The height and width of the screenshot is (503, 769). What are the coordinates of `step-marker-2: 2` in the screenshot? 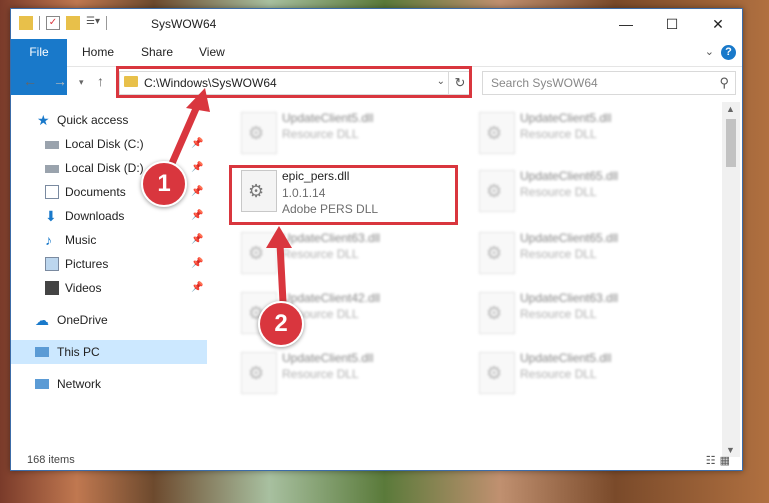 It's located at (281, 324).